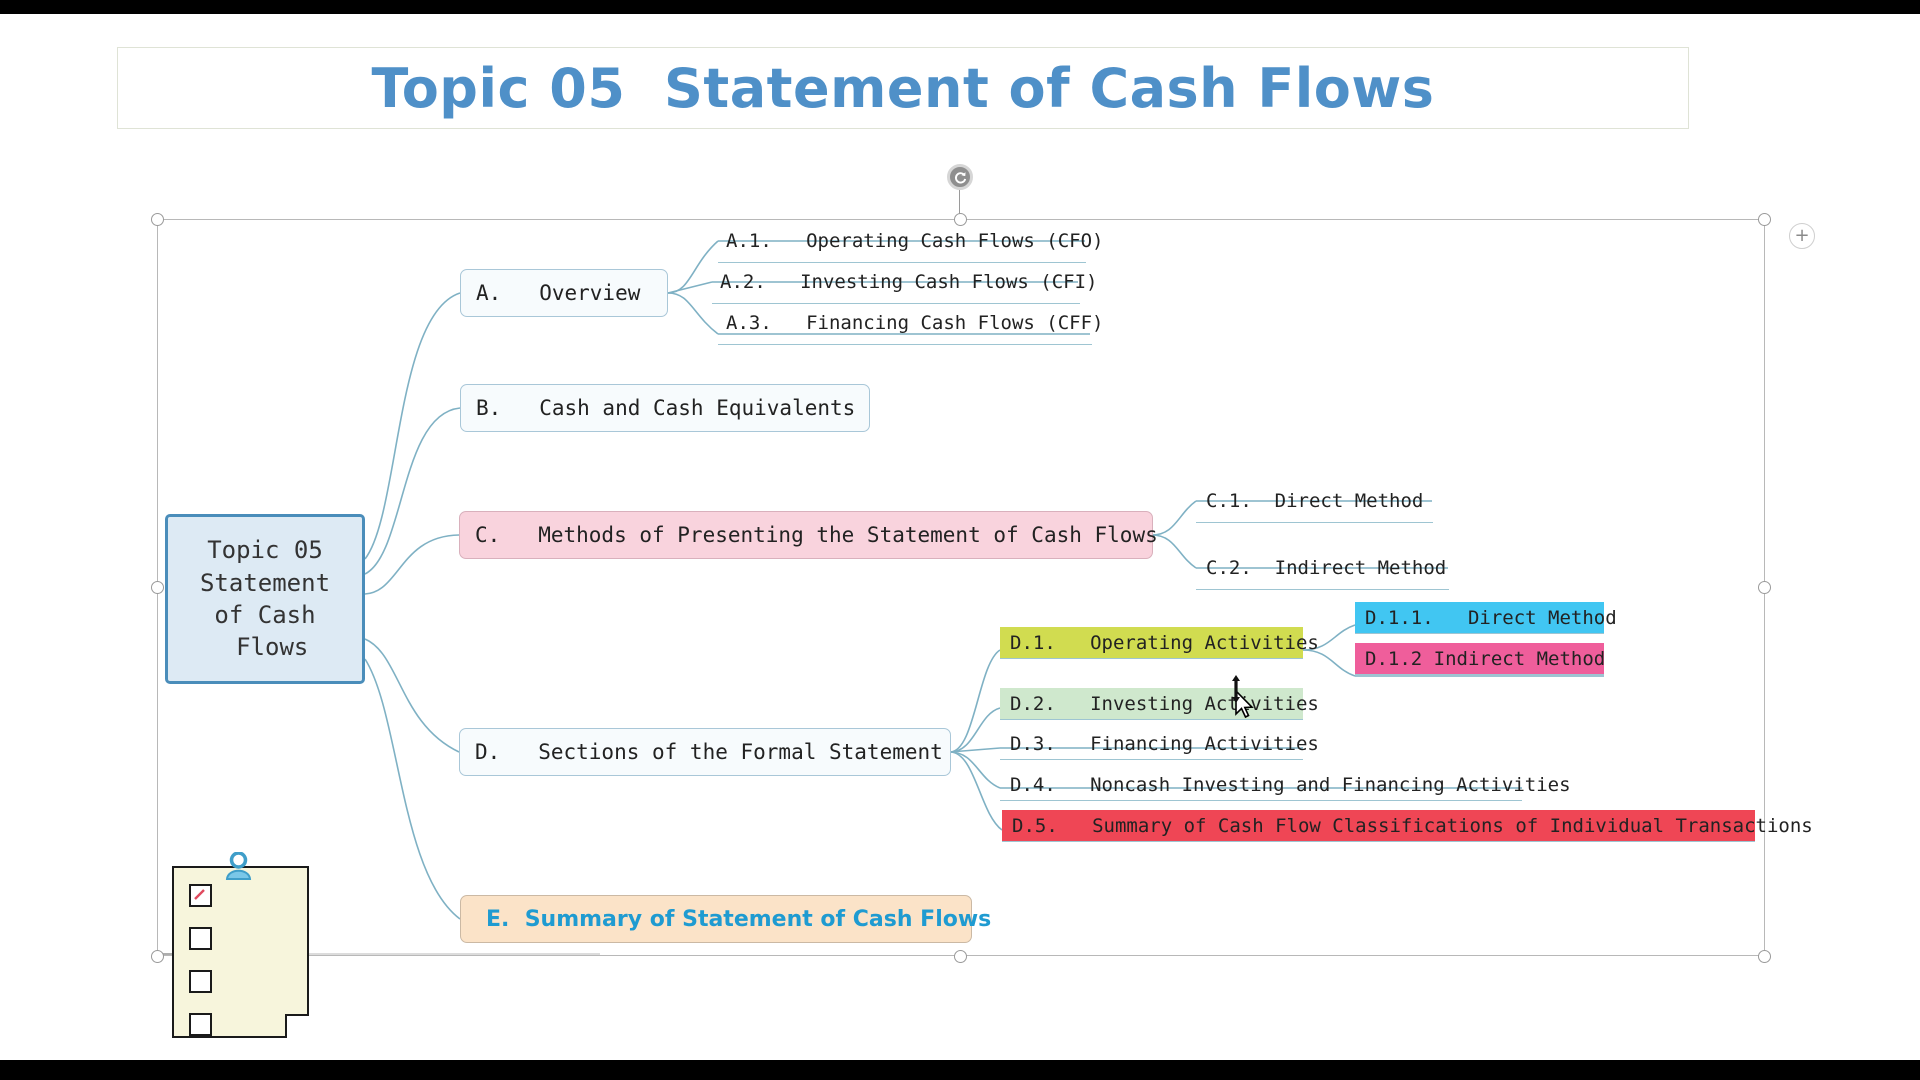 The image size is (1920, 1080). Describe the element at coordinates (240, 952) in the screenshot. I see `note-paper` at that location.